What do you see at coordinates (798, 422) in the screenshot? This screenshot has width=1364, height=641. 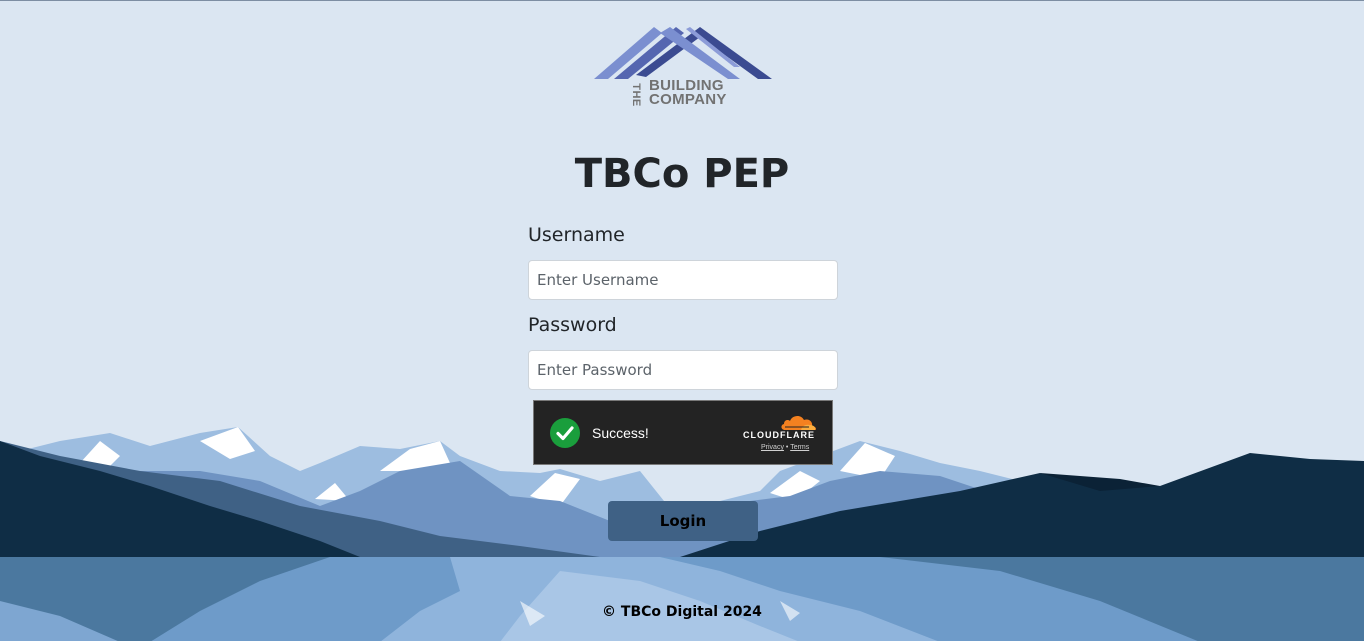 I see `cloudflare-cloud-icon` at bounding box center [798, 422].